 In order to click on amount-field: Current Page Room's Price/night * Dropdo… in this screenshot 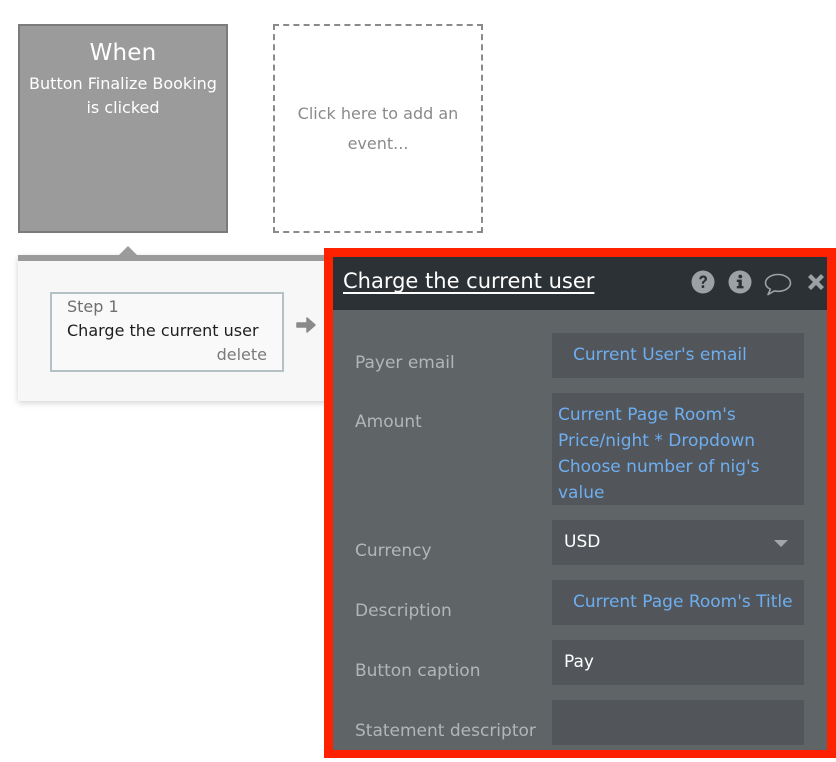, I will do `click(678, 449)`.